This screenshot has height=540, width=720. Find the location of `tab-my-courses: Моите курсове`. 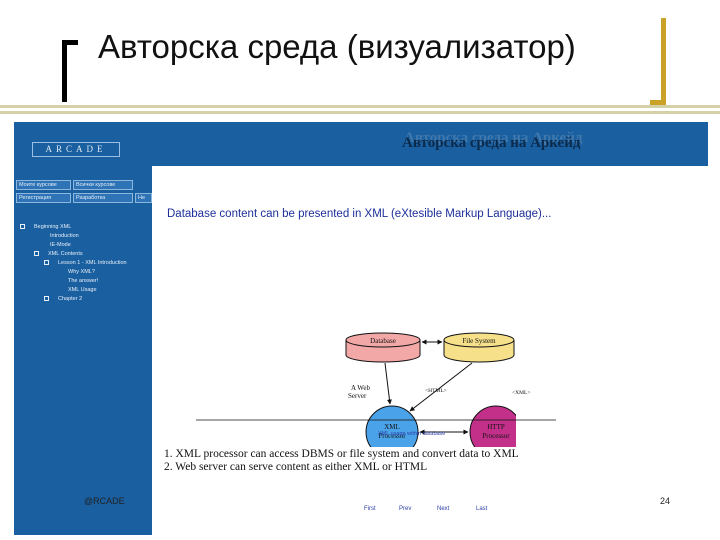

tab-my-courses: Моите курсове is located at coordinates (43, 185).